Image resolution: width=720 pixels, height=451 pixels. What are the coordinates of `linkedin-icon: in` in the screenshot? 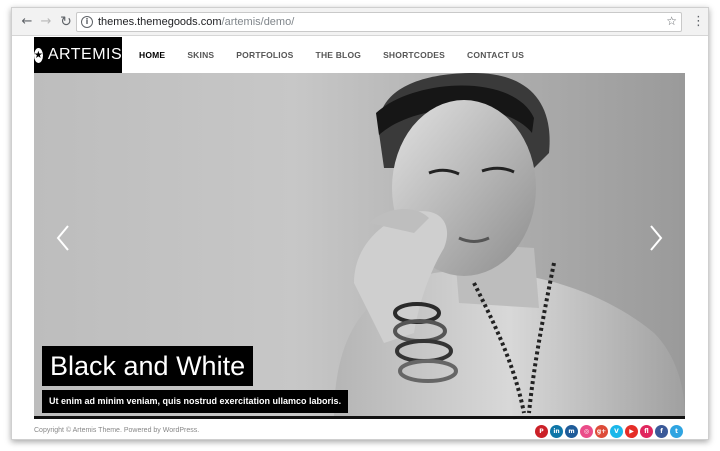 It's located at (556, 431).